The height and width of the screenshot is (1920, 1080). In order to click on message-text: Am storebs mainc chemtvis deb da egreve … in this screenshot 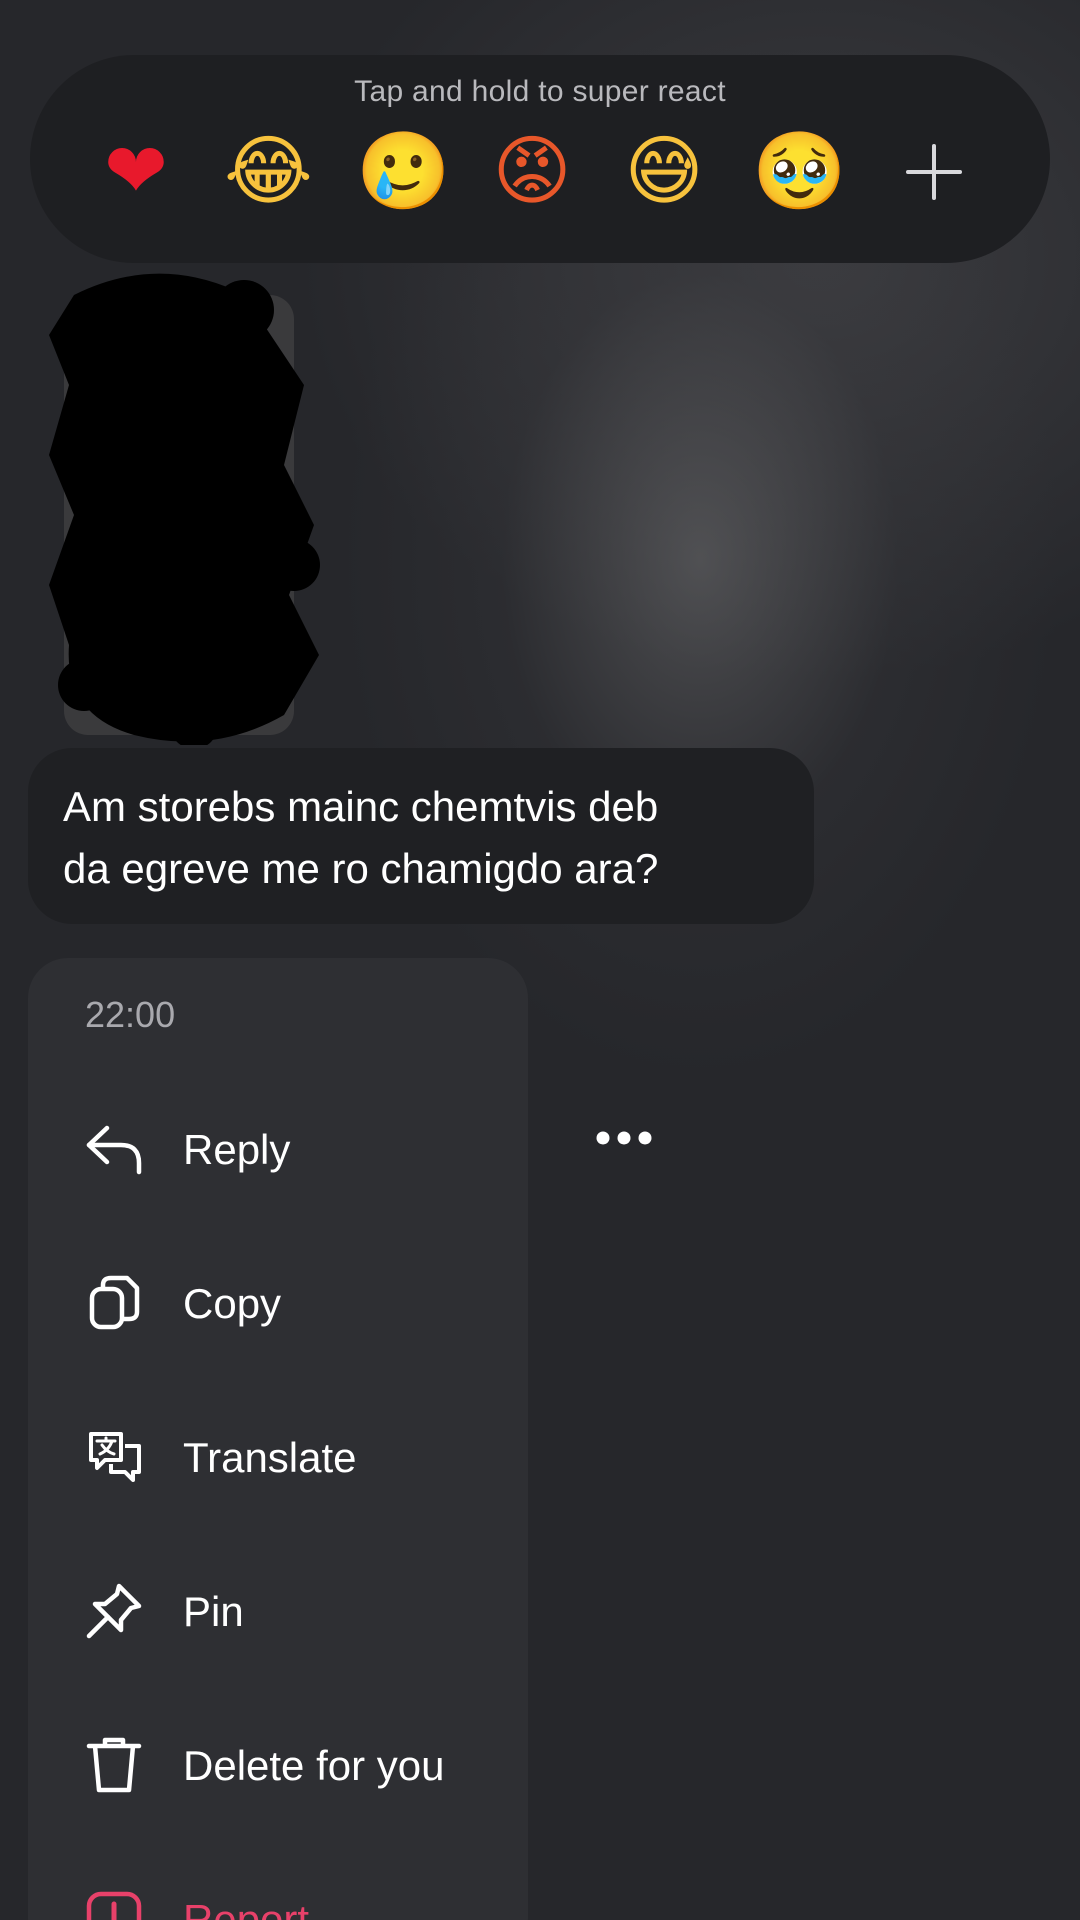, I will do `click(428, 838)`.